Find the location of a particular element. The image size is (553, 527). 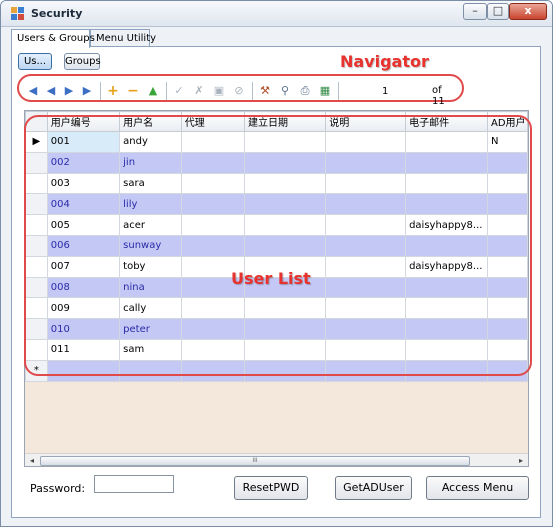

window-title: Security is located at coordinates (57, 13).